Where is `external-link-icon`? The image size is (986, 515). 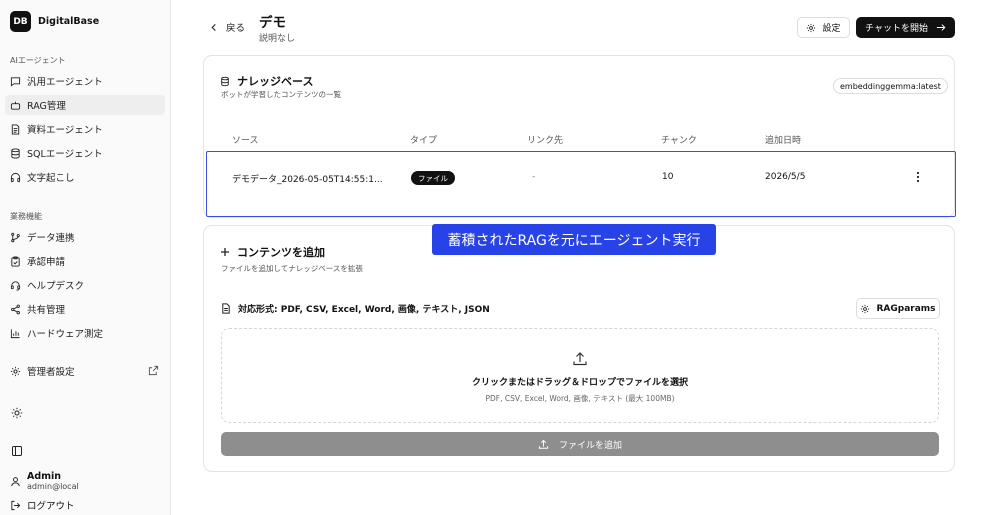
external-link-icon is located at coordinates (153, 370).